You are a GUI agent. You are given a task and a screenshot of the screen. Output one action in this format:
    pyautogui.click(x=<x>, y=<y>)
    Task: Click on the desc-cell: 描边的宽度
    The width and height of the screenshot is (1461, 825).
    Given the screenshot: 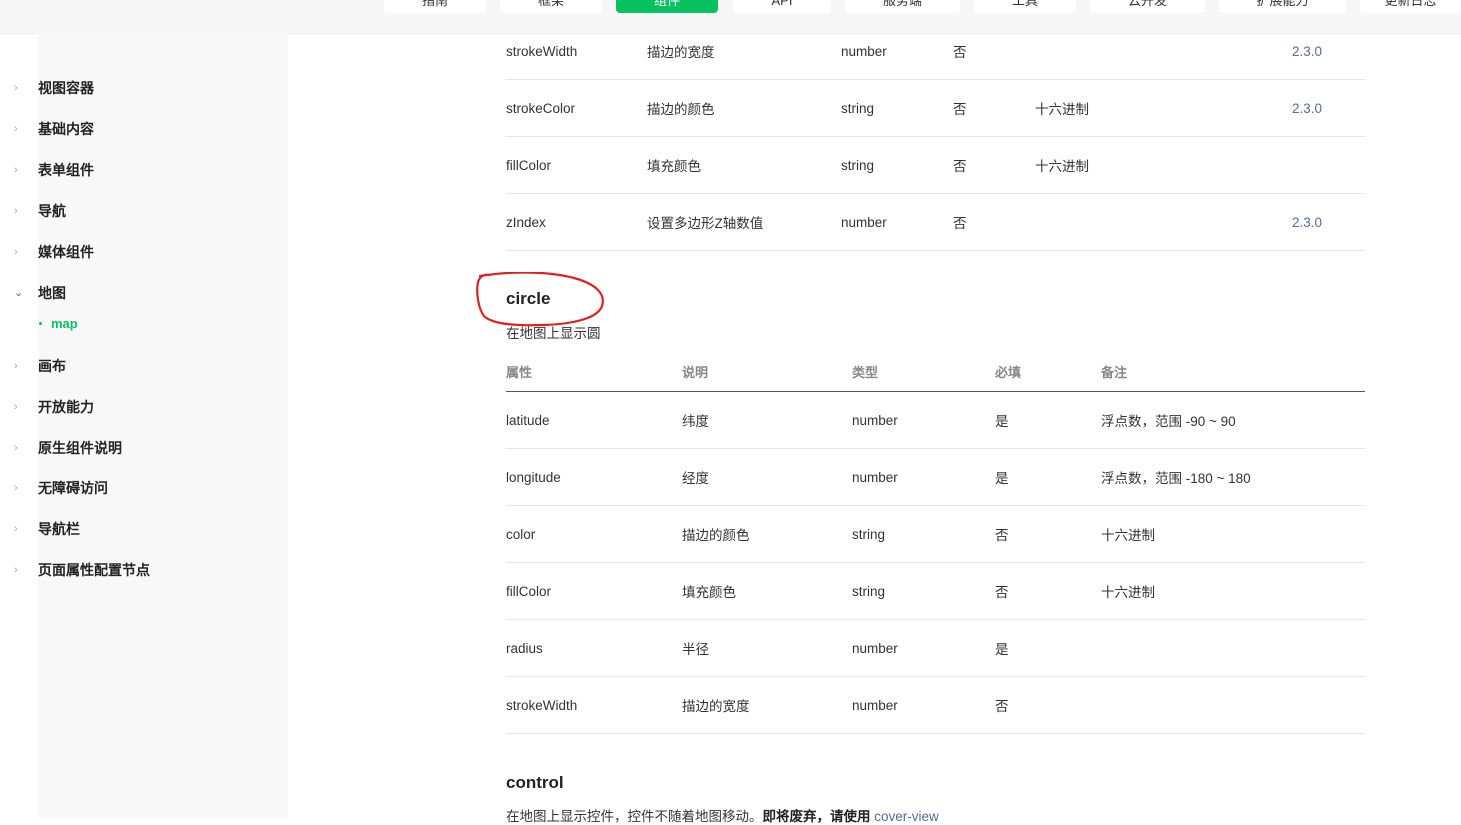 What is the action you would take?
    pyautogui.click(x=767, y=705)
    